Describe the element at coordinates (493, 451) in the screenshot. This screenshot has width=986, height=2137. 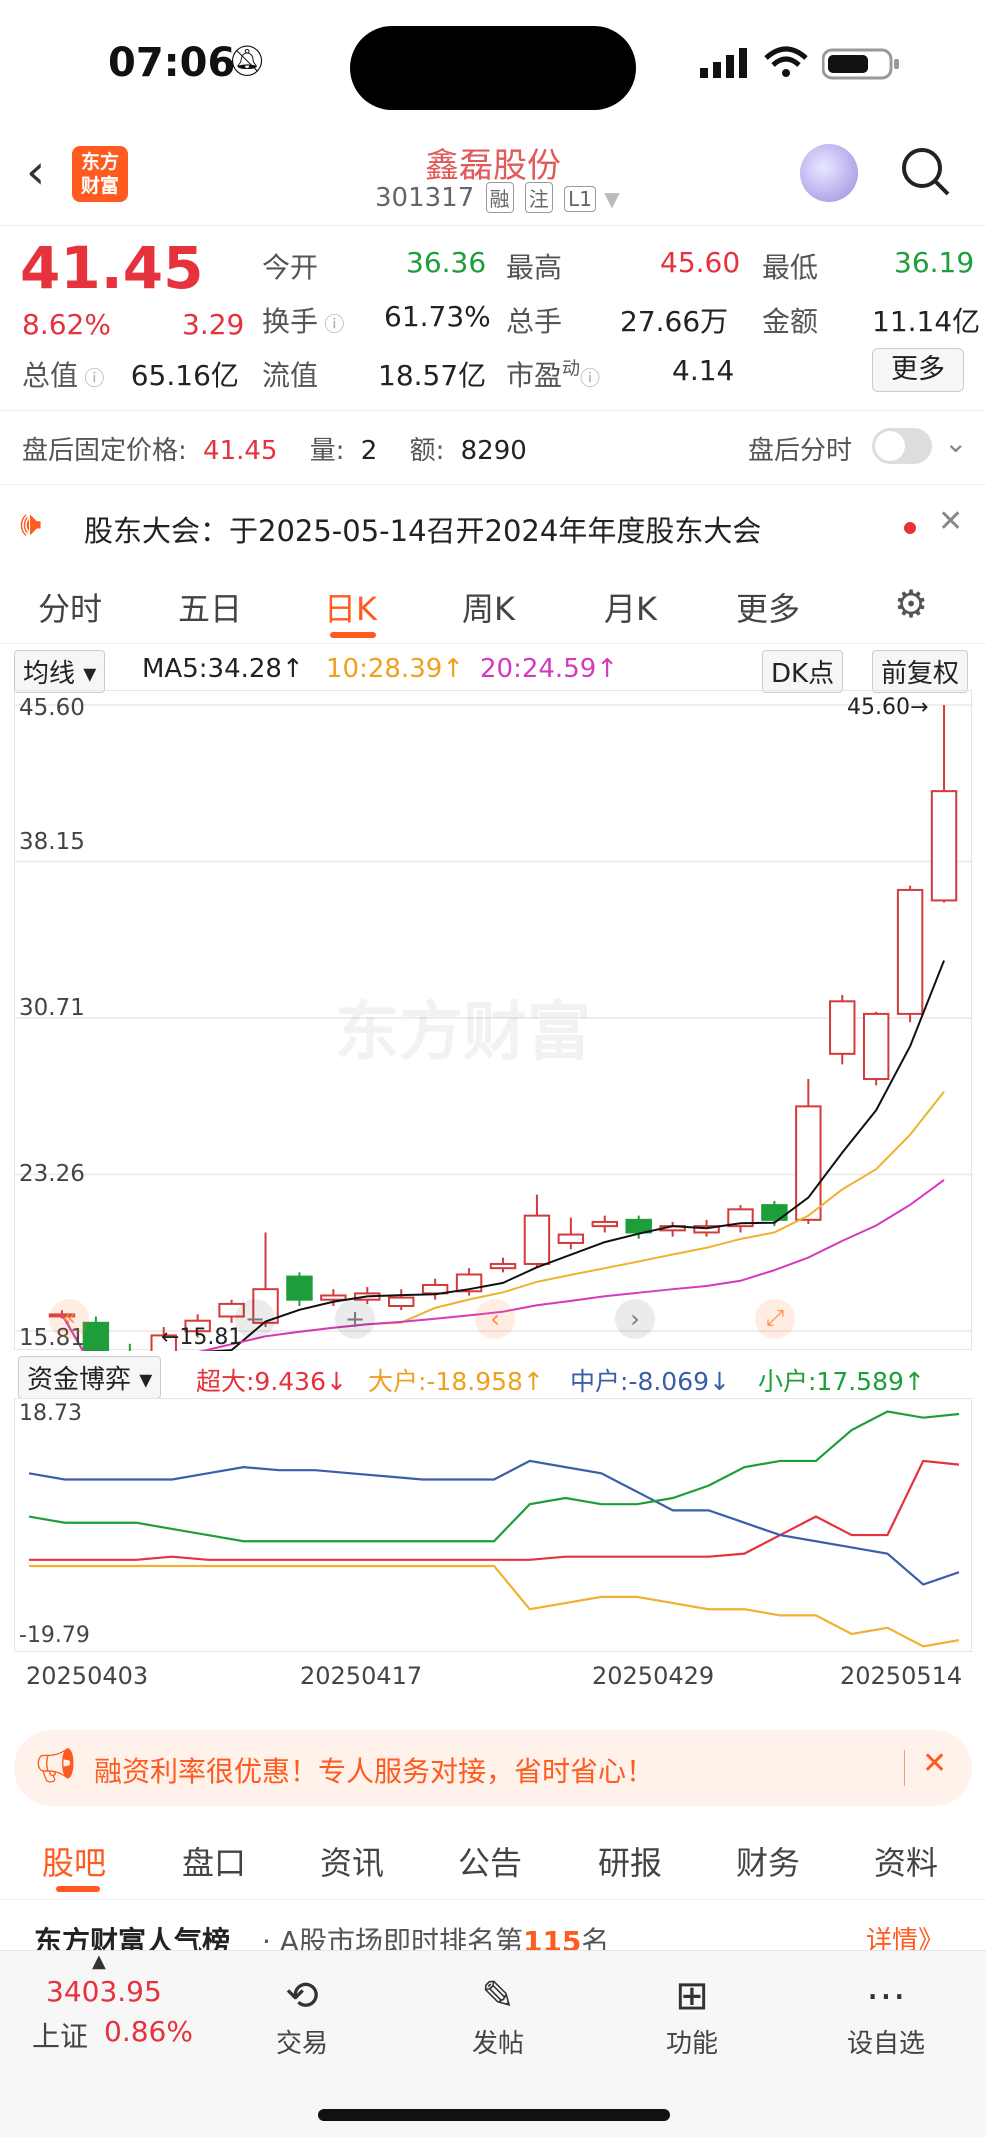
I see `after-hours-amt: 8290` at that location.